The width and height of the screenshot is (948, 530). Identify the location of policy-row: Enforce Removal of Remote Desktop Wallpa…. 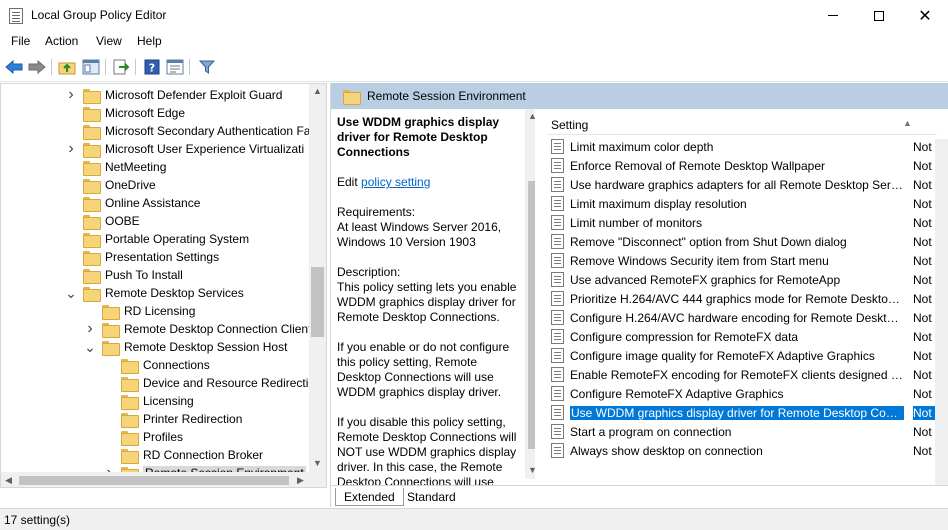
(745, 165).